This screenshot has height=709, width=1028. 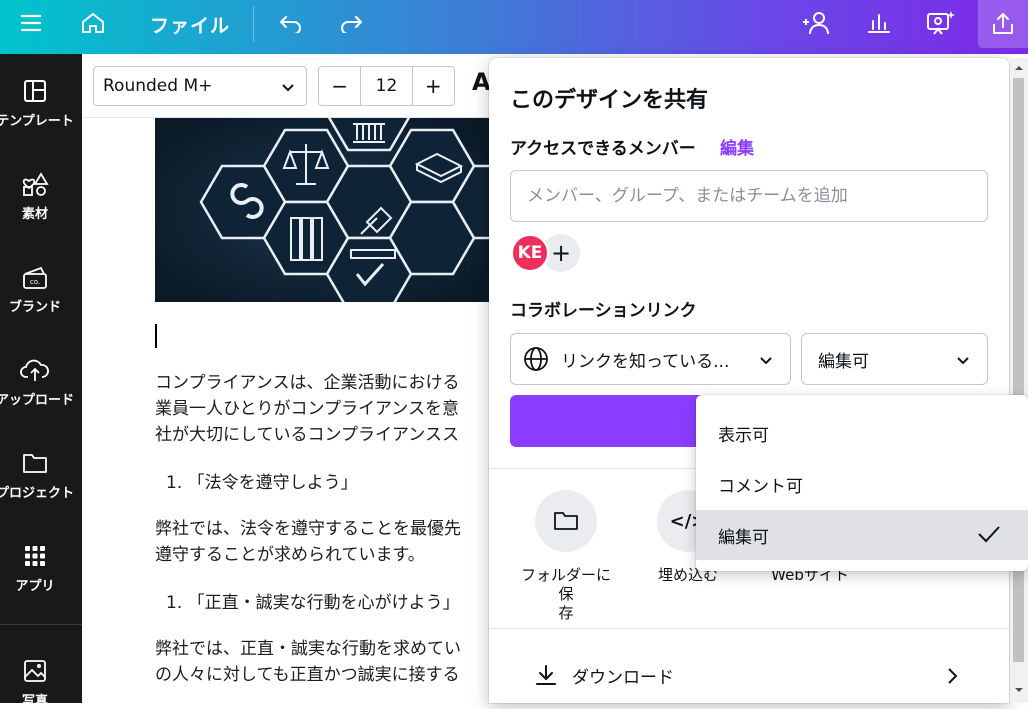 What do you see at coordinates (481, 82) in the screenshot?
I see `text-color-button: A` at bounding box center [481, 82].